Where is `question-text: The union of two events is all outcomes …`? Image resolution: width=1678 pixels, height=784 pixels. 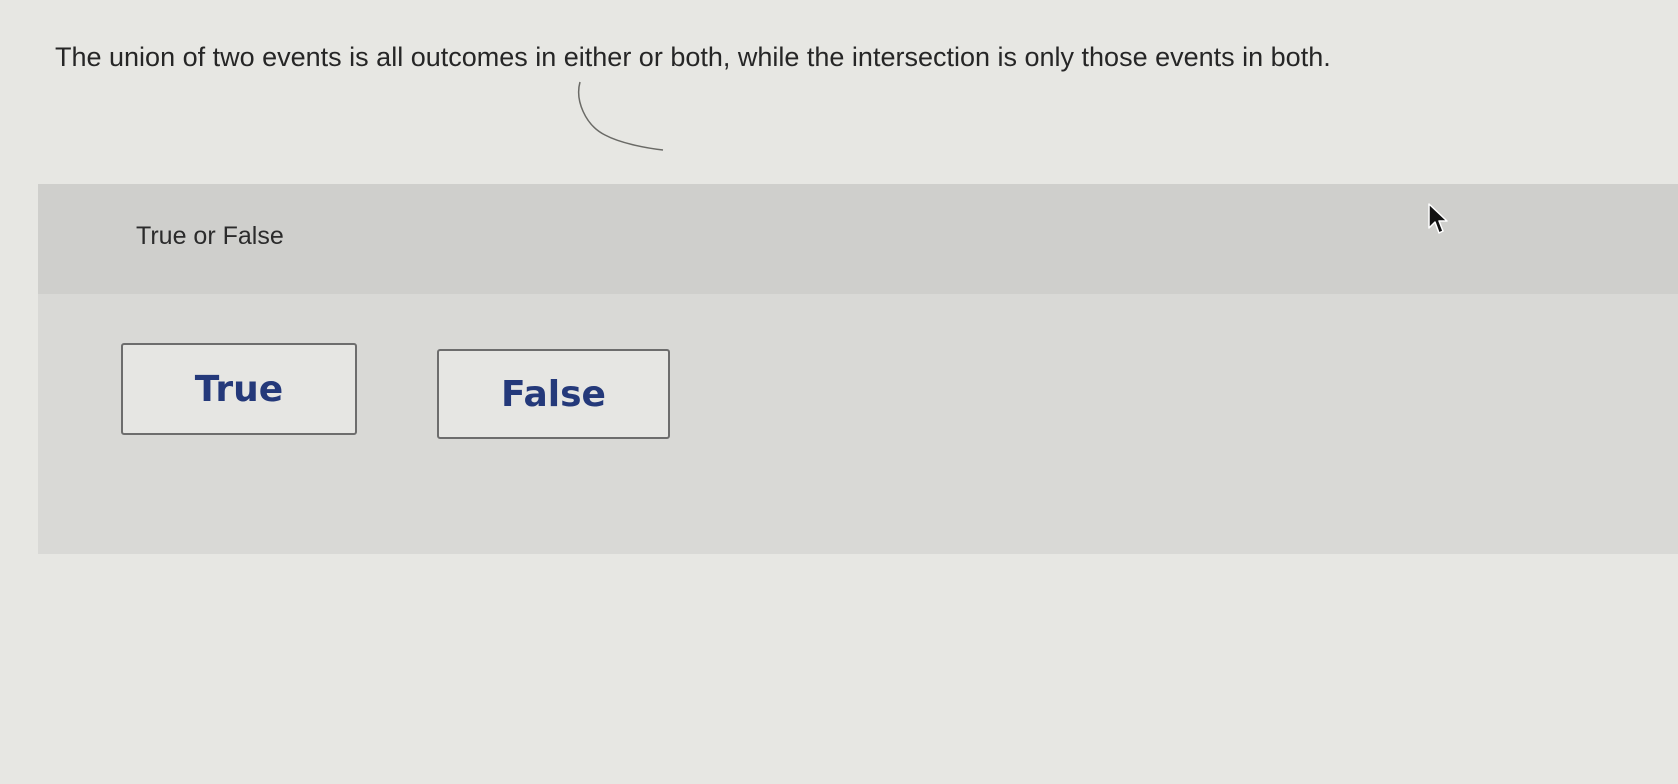
question-text: The union of two events is all outcomes … is located at coordinates (693, 57).